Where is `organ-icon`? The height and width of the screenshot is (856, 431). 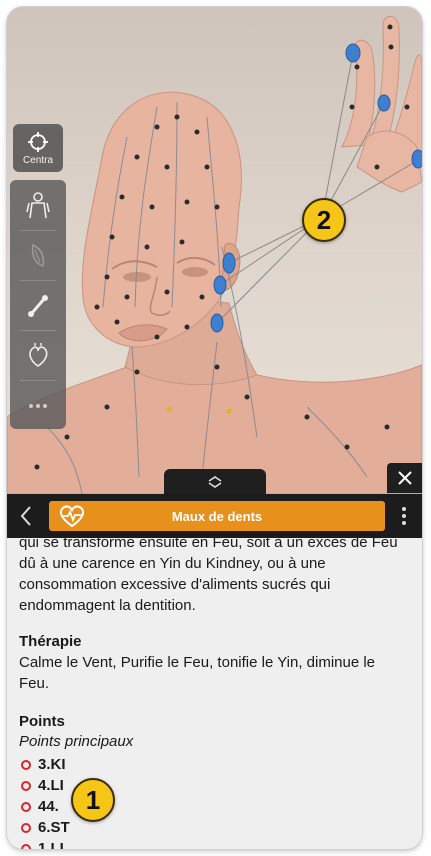
organ-icon is located at coordinates (38, 355).